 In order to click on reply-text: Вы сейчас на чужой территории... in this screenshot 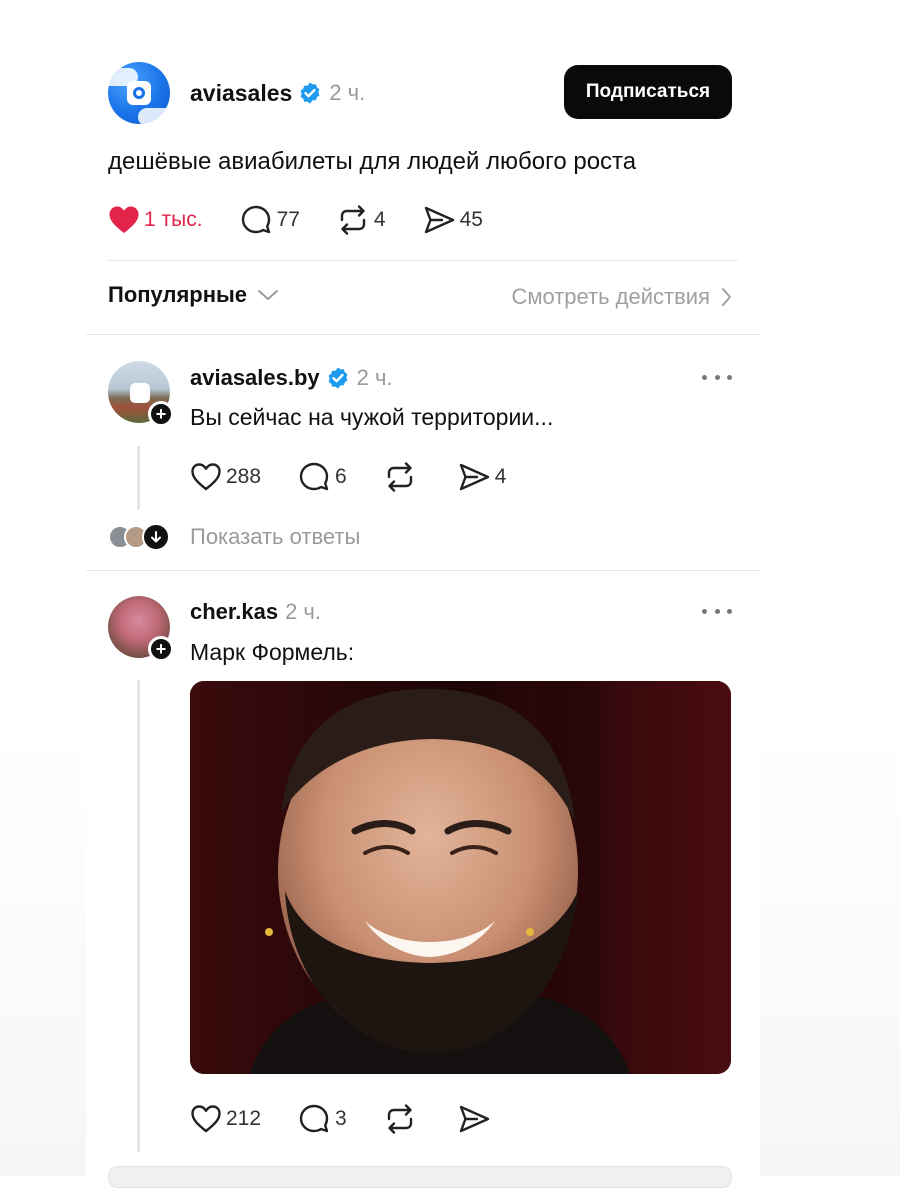, I will do `click(372, 417)`.